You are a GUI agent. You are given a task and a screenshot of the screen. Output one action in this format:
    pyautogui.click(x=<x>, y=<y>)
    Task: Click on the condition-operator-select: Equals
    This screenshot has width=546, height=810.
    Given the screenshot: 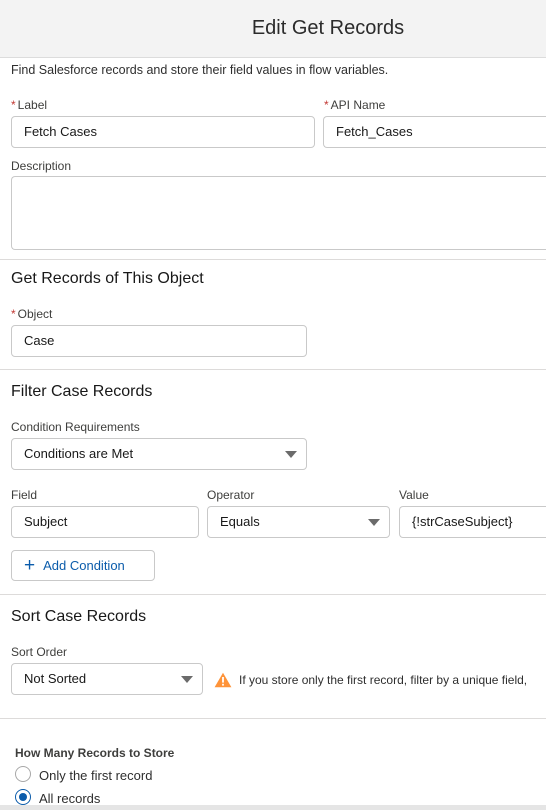 What is the action you would take?
    pyautogui.click(x=298, y=522)
    